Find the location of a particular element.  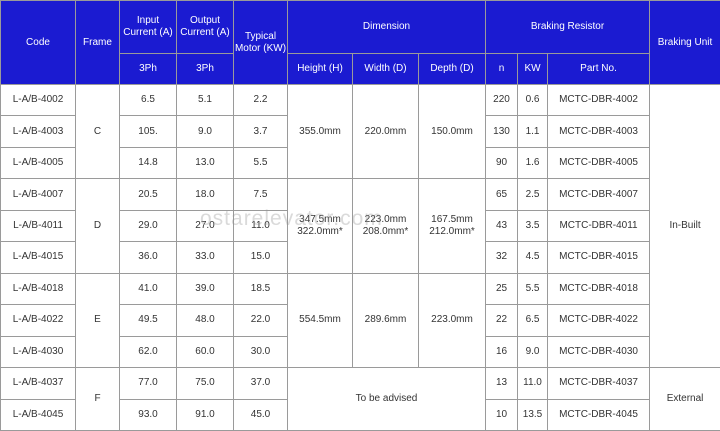

cell-motor: 15.0 is located at coordinates (260, 257).